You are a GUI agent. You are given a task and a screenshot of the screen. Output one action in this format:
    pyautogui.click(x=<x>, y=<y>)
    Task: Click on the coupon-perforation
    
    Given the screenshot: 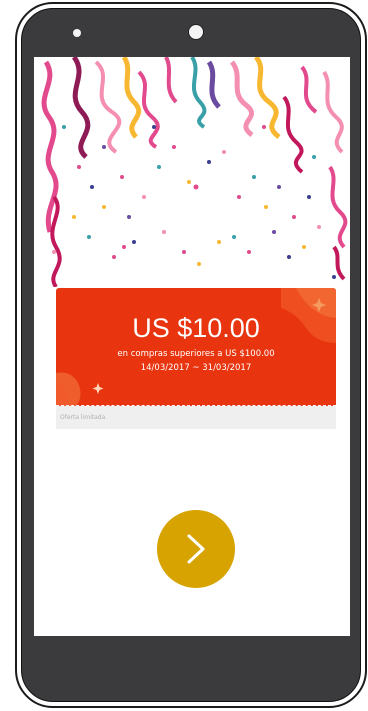 What is the action you would take?
    pyautogui.click(x=196, y=405)
    